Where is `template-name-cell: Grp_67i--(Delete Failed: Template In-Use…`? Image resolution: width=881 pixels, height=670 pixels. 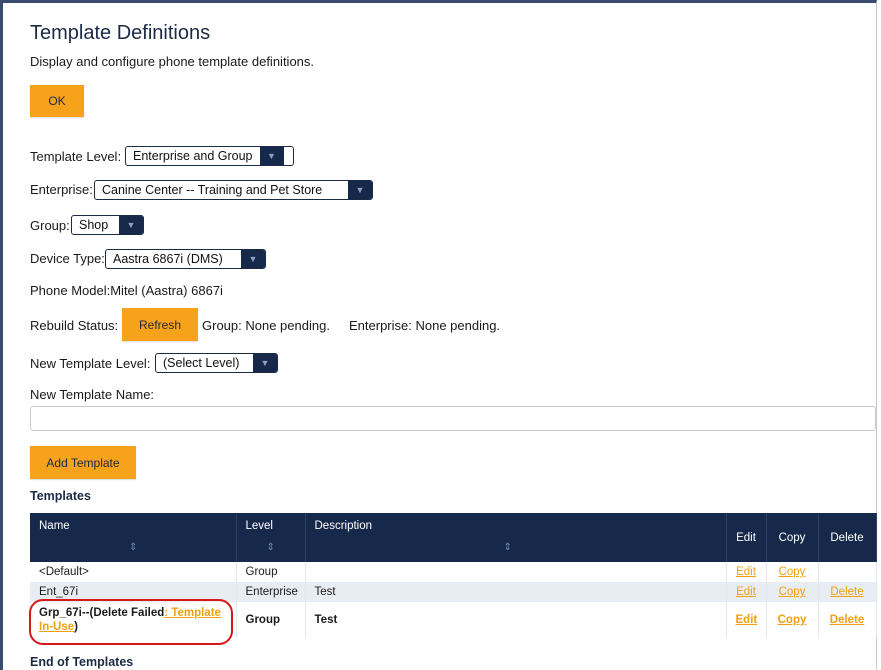
template-name-cell: Grp_67i--(Delete Failed: Template In-Use… is located at coordinates (133, 620).